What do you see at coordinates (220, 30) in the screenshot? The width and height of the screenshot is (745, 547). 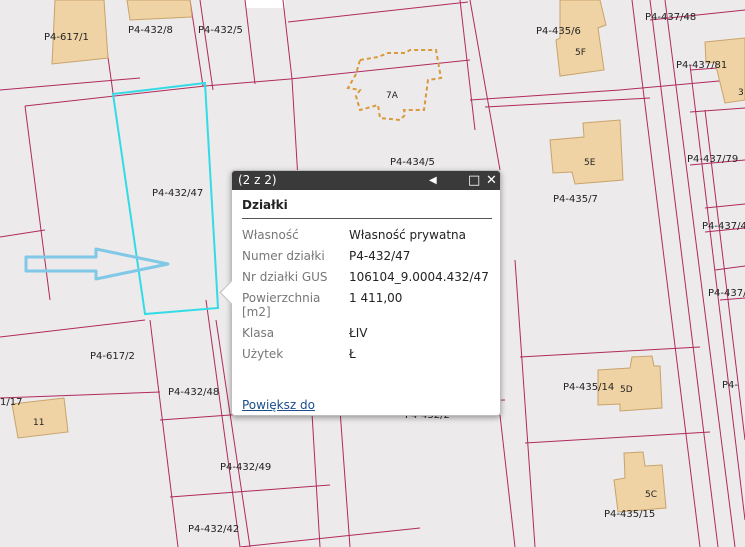 I see `parcel-label: P4-432/5` at bounding box center [220, 30].